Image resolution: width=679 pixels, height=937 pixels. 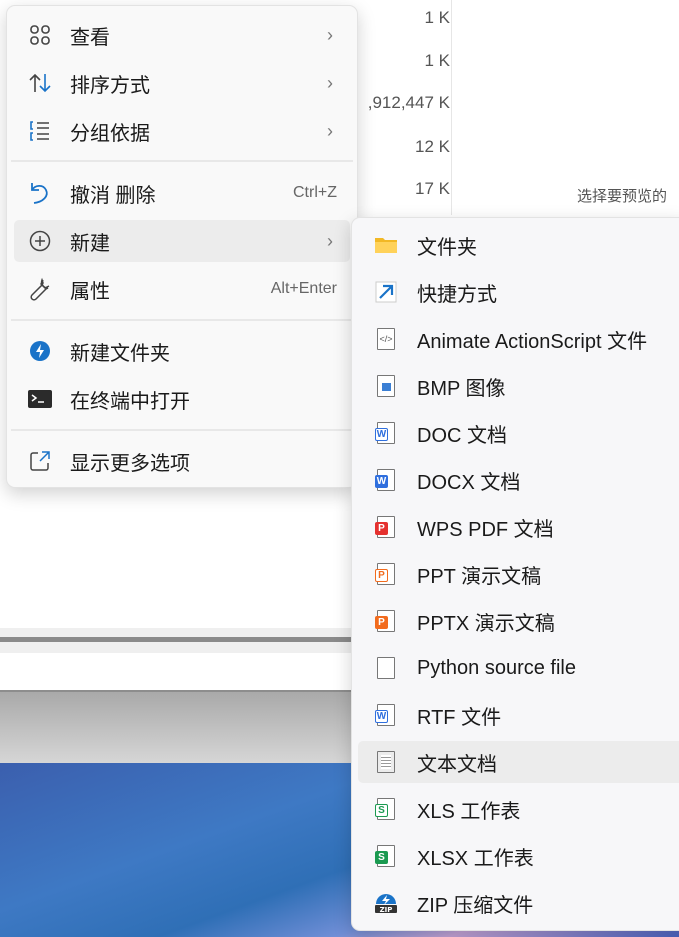 What do you see at coordinates (469, 811) in the screenshot?
I see `menu-item-label: XLS 工作表` at bounding box center [469, 811].